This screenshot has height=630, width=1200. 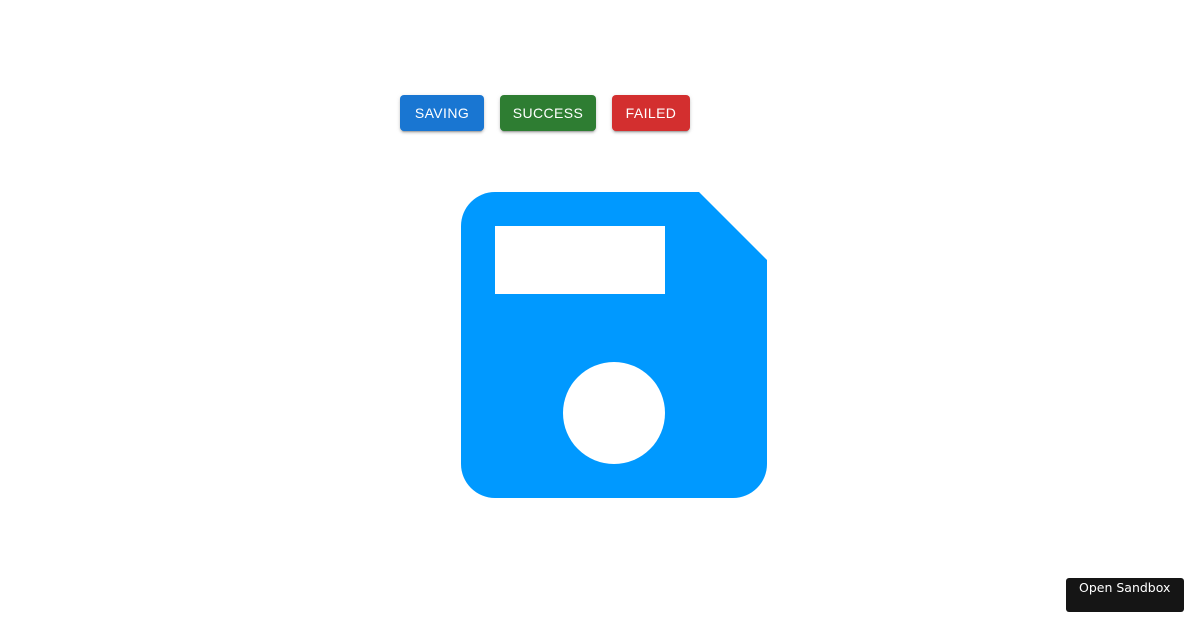 I want to click on status-button-group: Saving Success Failed, so click(x=545, y=113).